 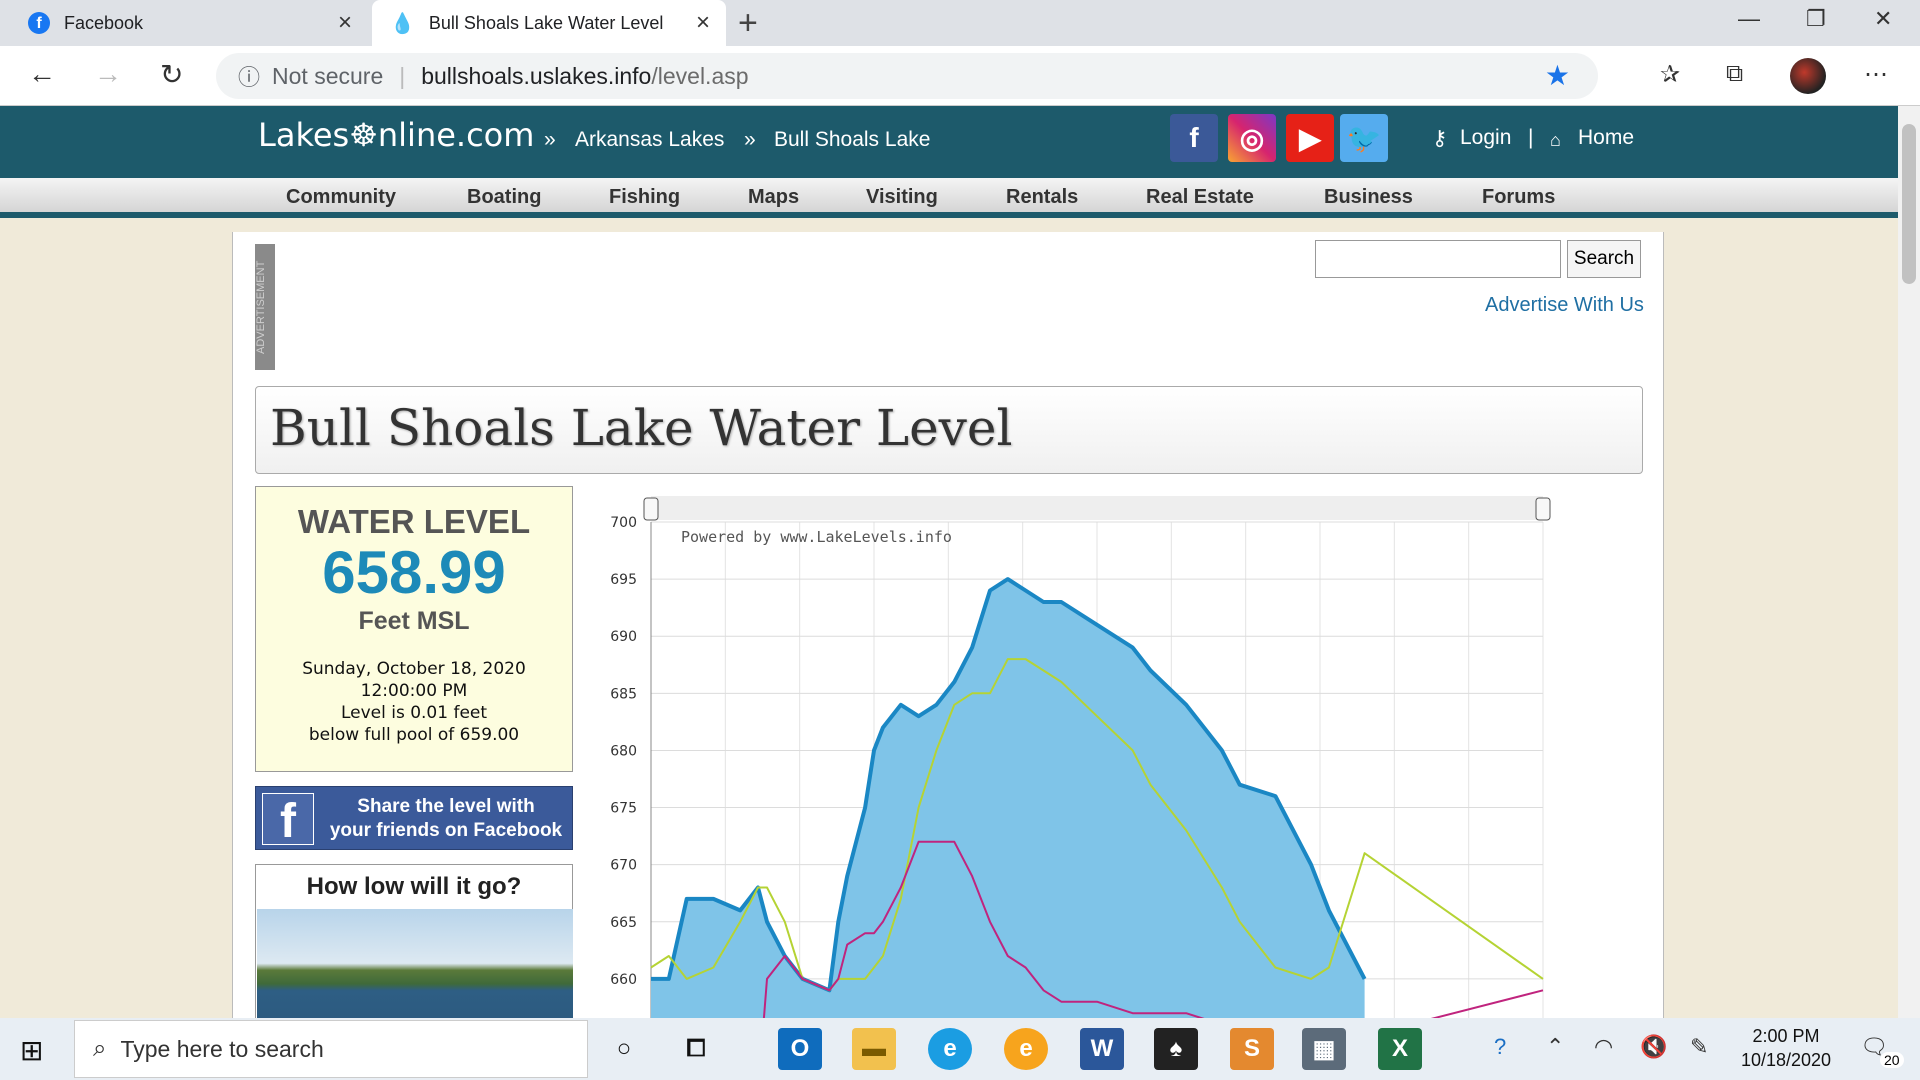 What do you see at coordinates (1786, 1048) in the screenshot?
I see `clock: 2:00 PM 10/18/2020` at bounding box center [1786, 1048].